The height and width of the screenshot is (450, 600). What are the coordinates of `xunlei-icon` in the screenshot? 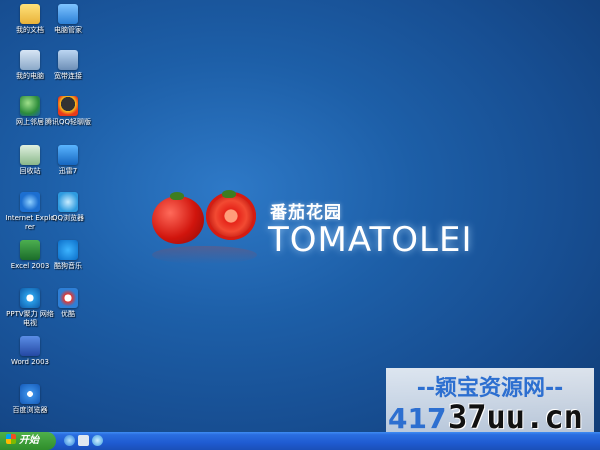 It's located at (68, 155).